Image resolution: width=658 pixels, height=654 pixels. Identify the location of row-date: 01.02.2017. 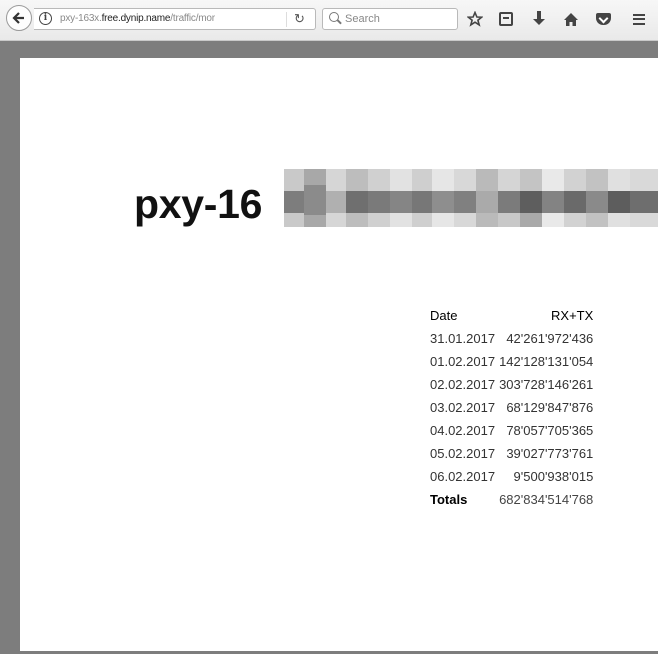
(463, 361).